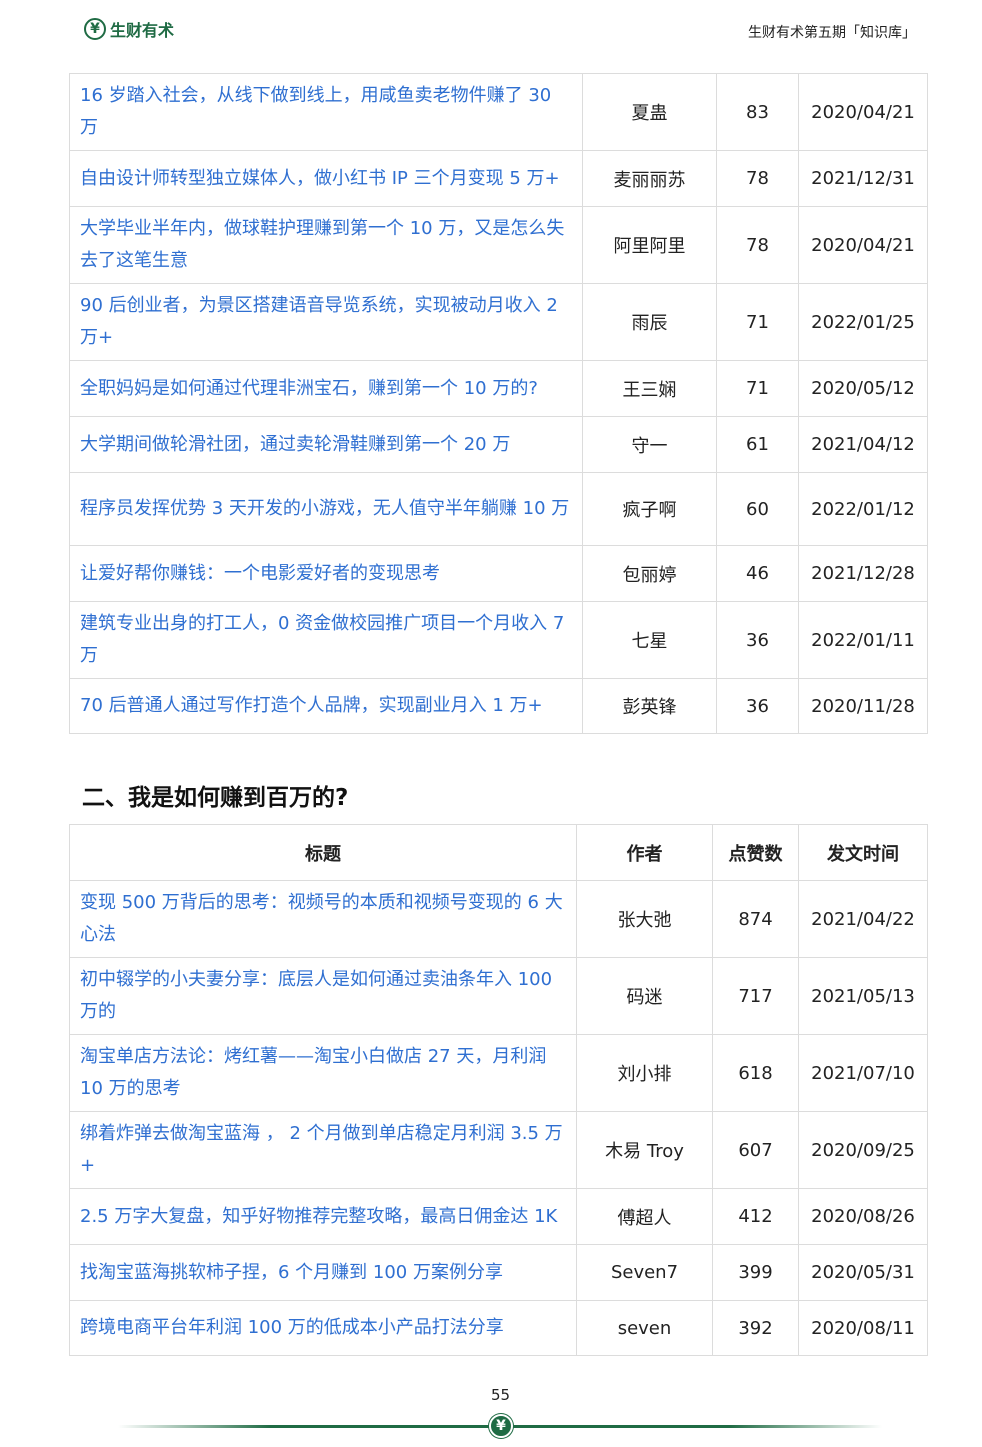 The width and height of the screenshot is (982, 1447). I want to click on article-date: 2022/01/25, so click(863, 322).